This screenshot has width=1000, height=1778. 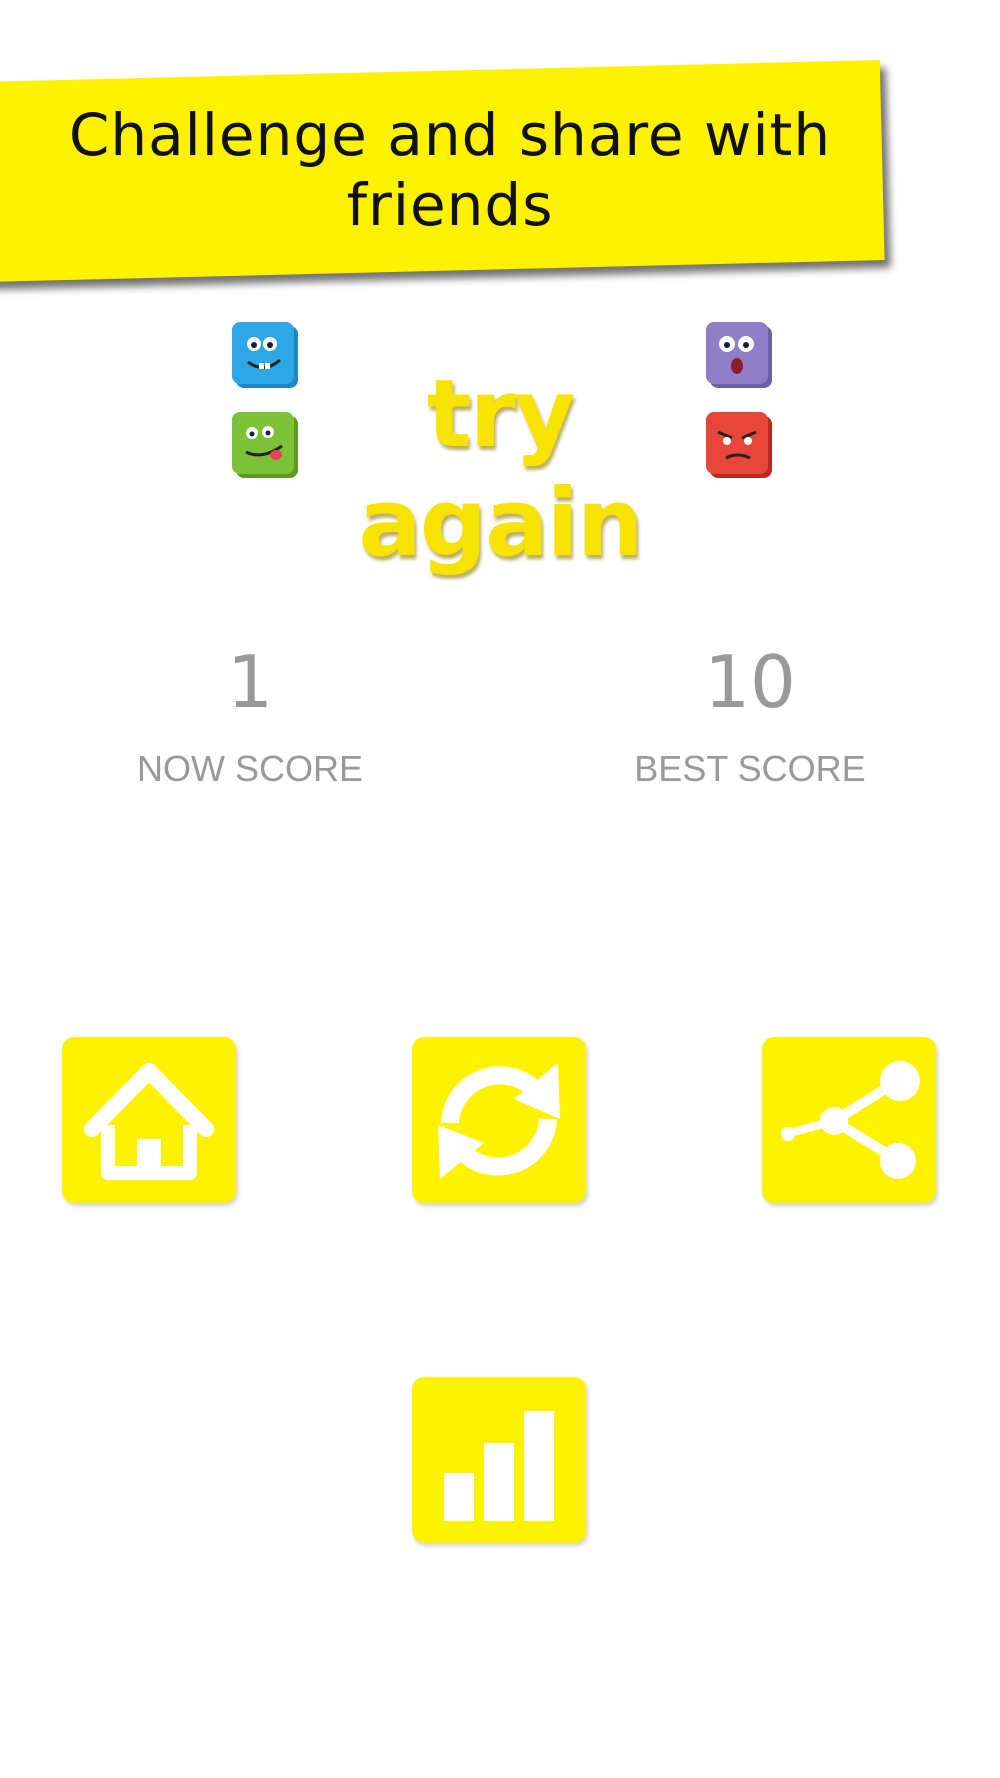 I want to click on share-button, so click(x=849, y=1120).